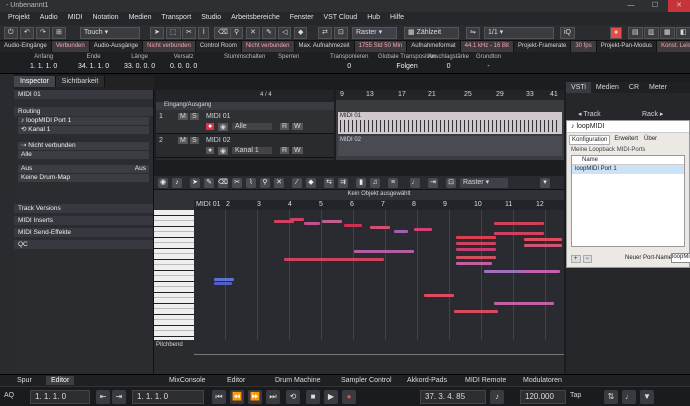 This screenshot has height=406, width=690. I want to click on aq-label: AQ, so click(9, 395).